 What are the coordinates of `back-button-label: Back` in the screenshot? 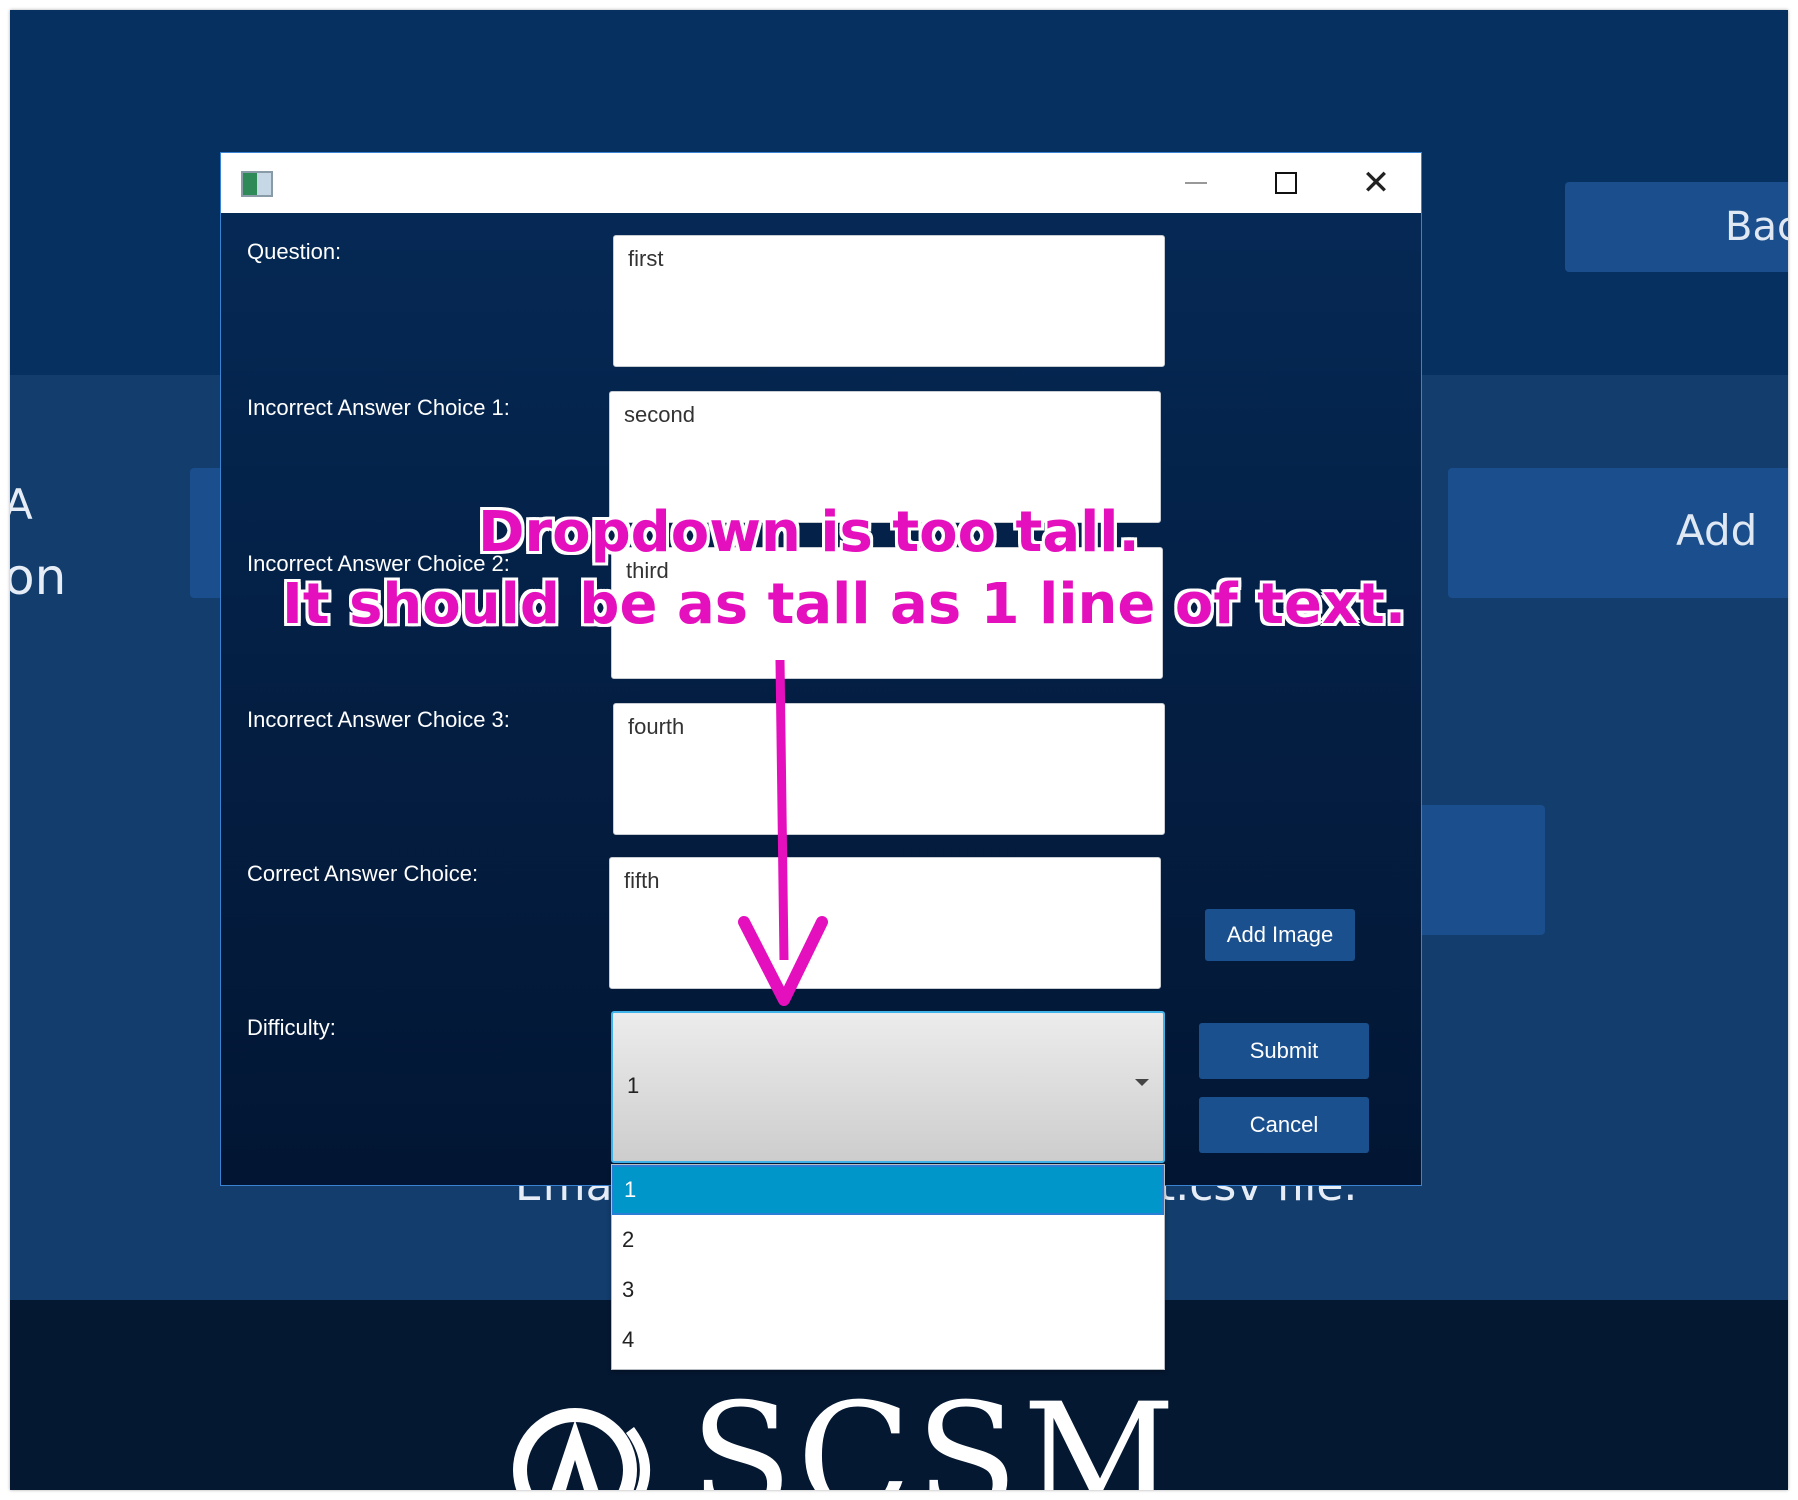 It's located at (1756, 227).